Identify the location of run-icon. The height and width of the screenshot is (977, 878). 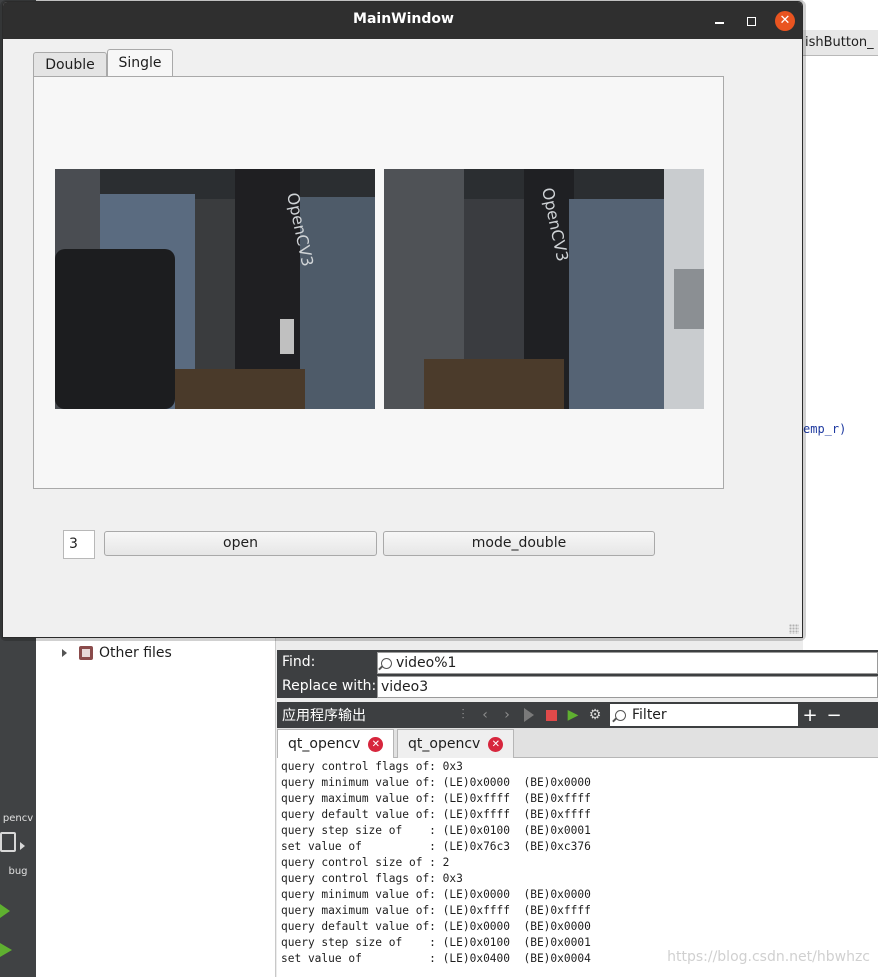
(5, 911).